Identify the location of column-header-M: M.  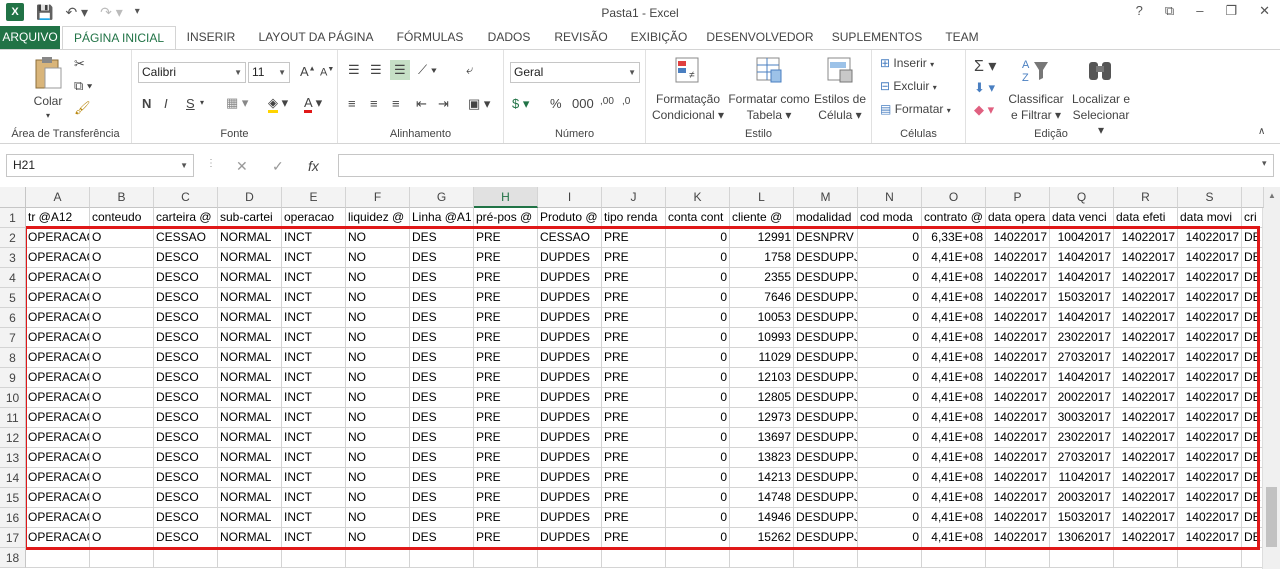
(826, 197).